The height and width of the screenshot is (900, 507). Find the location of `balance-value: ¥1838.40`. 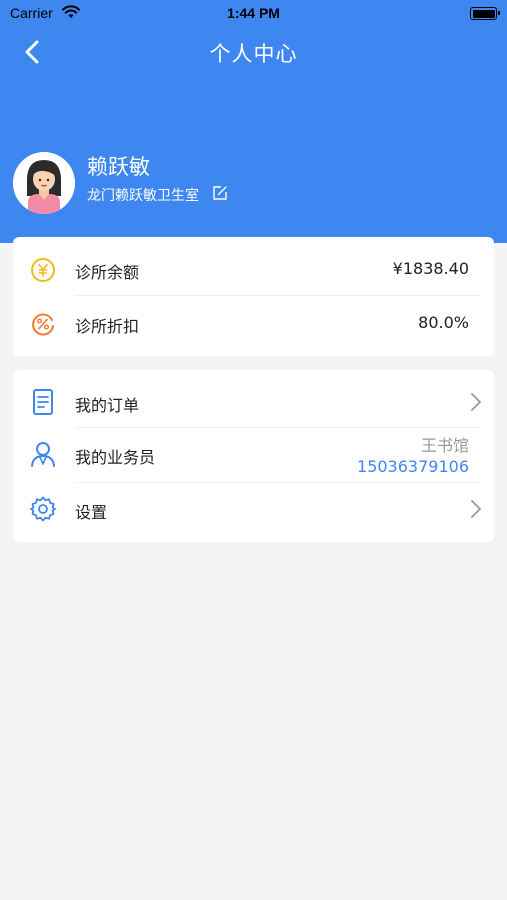

balance-value: ¥1838.40 is located at coordinates (430, 268).